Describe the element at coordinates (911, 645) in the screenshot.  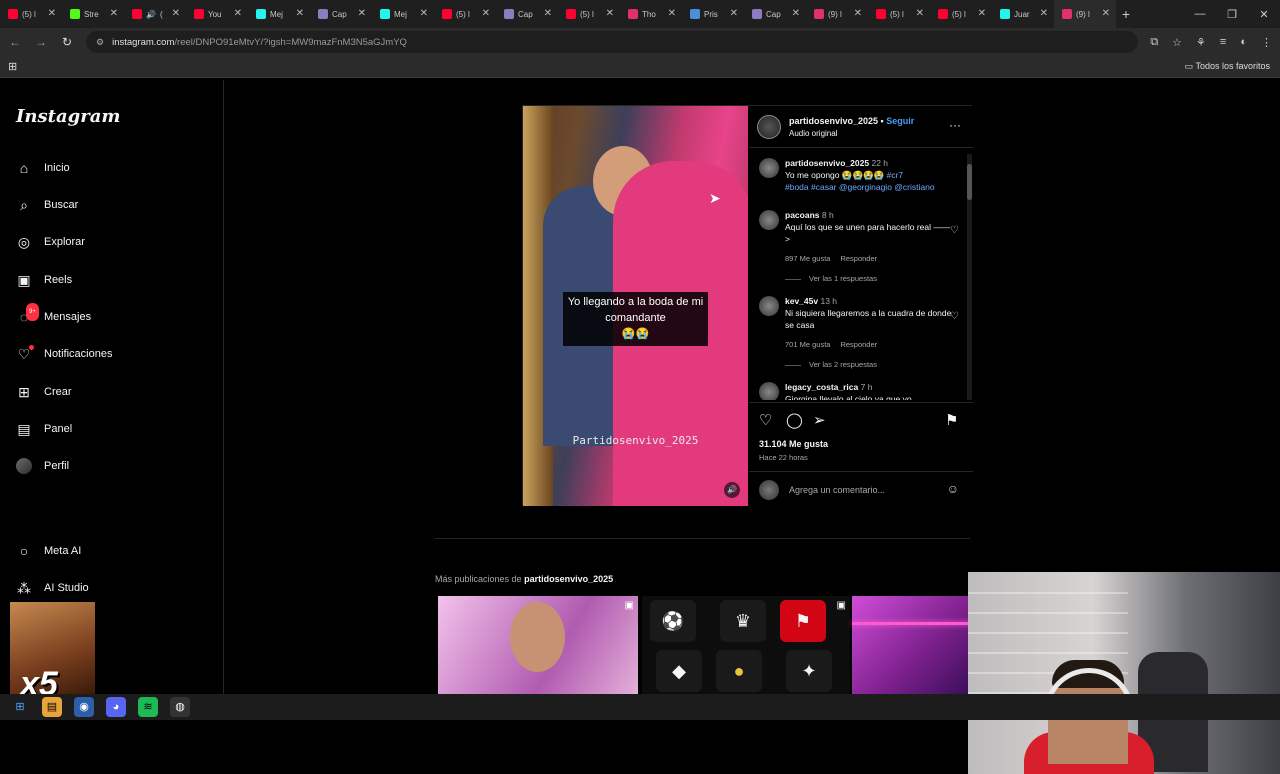
I see `post-thumbnail` at that location.